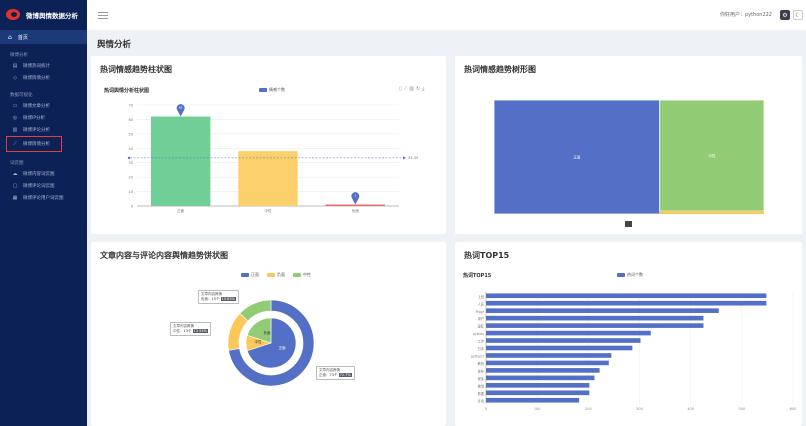 The image size is (806, 426). I want to click on y-tick-label: 40, so click(131, 149).